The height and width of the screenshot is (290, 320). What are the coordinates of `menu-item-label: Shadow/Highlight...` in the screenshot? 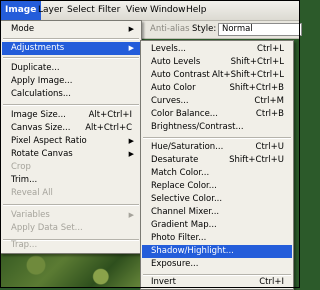 It's located at (192, 251).